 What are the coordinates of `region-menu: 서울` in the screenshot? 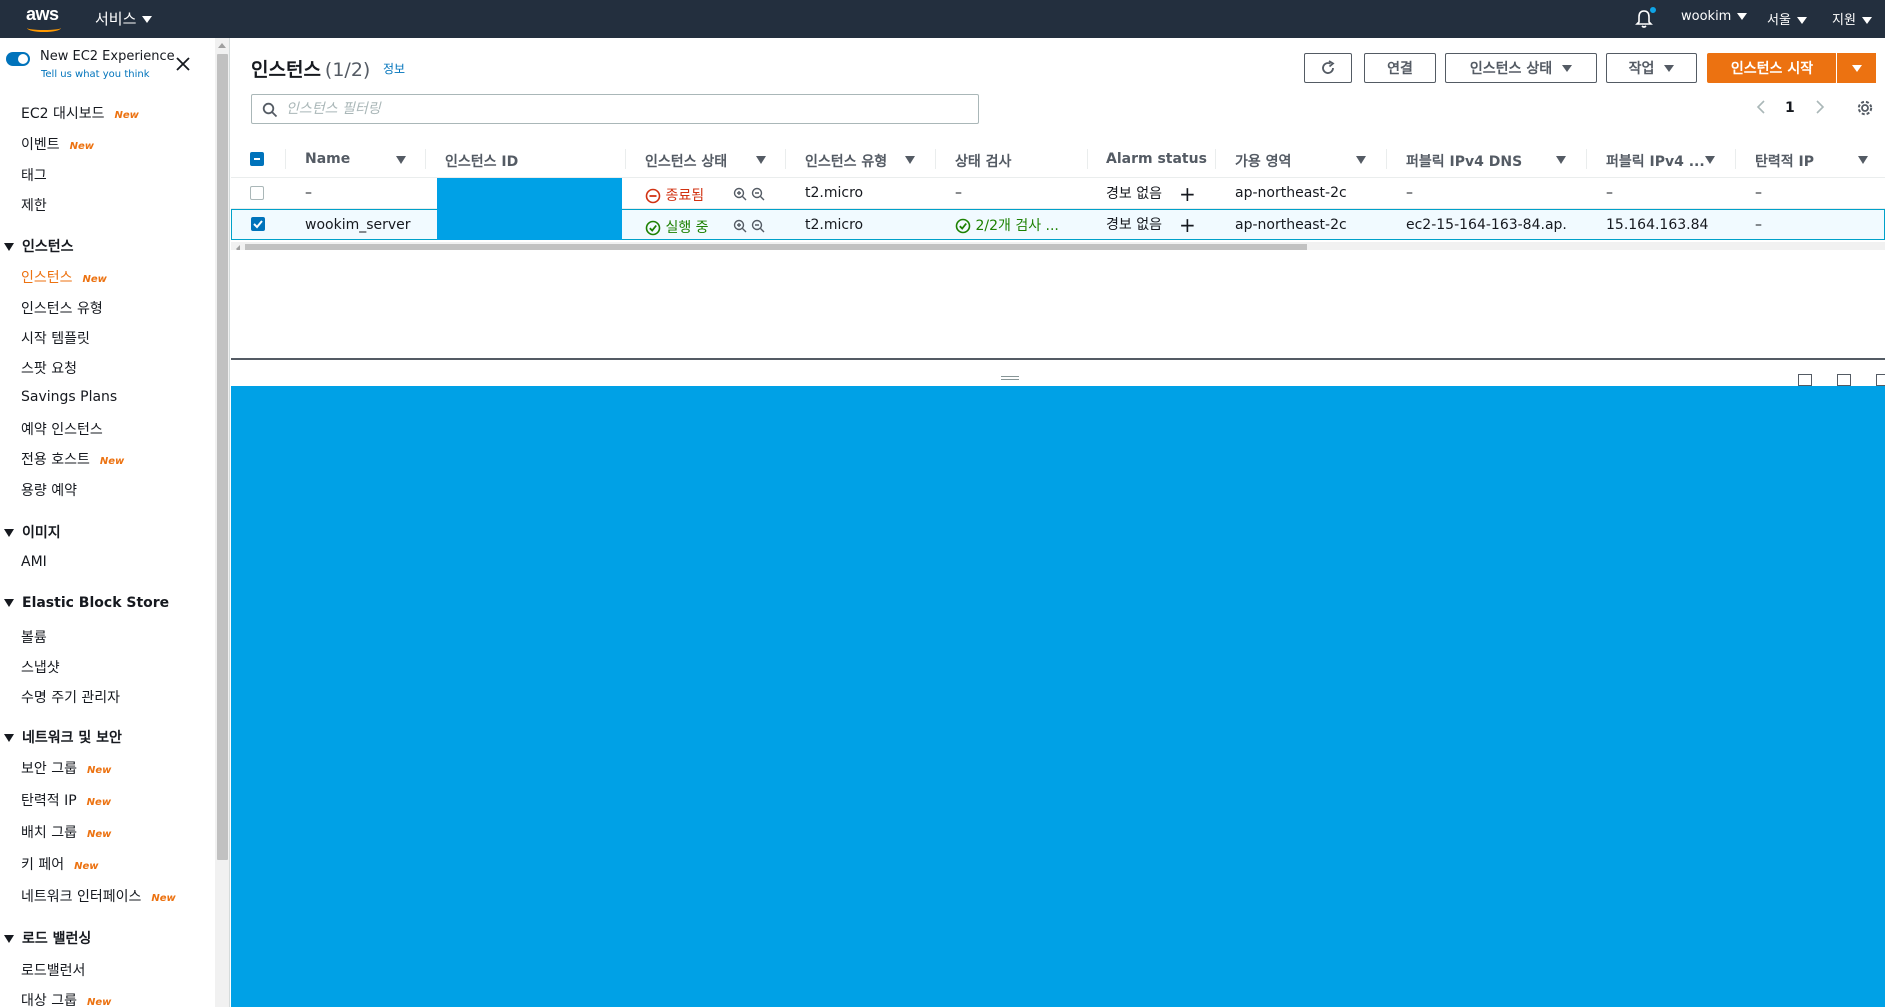 It's located at (1787, 18).